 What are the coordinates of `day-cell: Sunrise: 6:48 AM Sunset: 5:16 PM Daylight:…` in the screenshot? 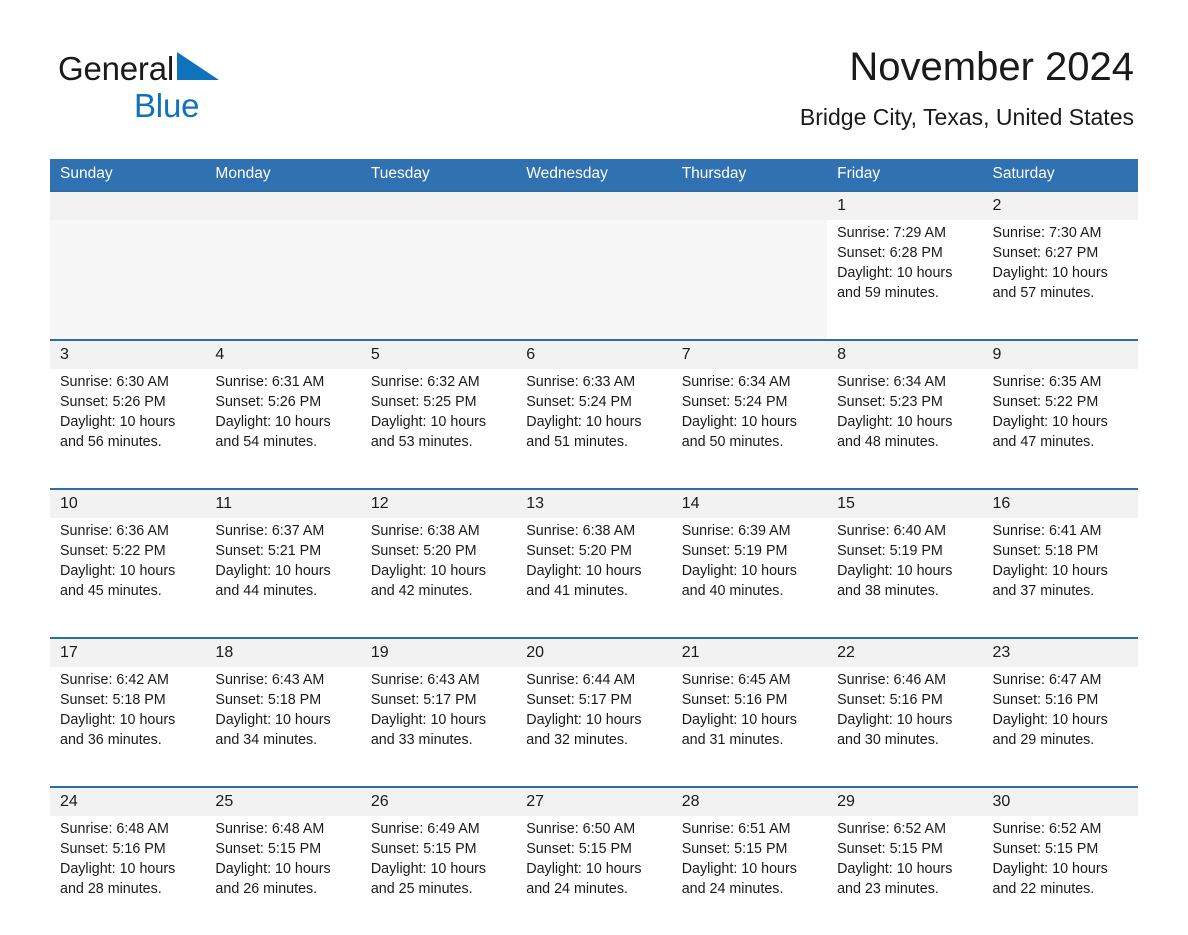 It's located at (128, 875).